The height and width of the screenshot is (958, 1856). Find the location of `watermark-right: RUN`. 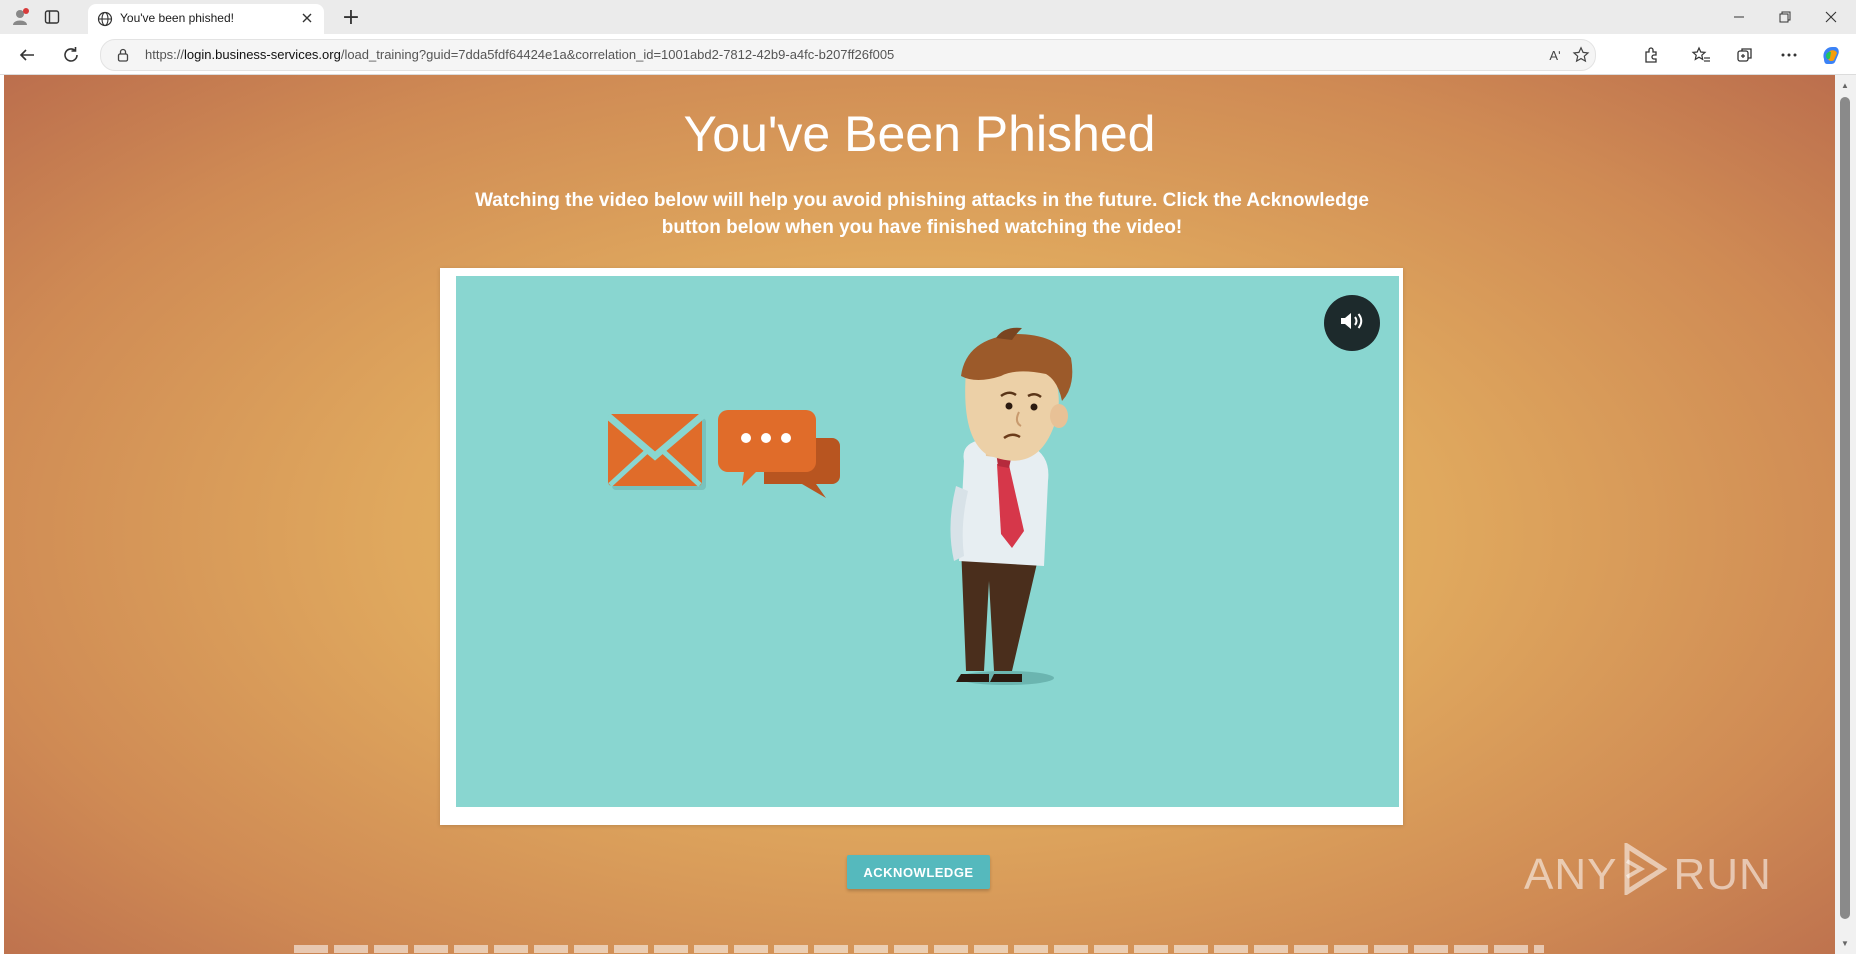

watermark-right: RUN is located at coordinates (1722, 874).